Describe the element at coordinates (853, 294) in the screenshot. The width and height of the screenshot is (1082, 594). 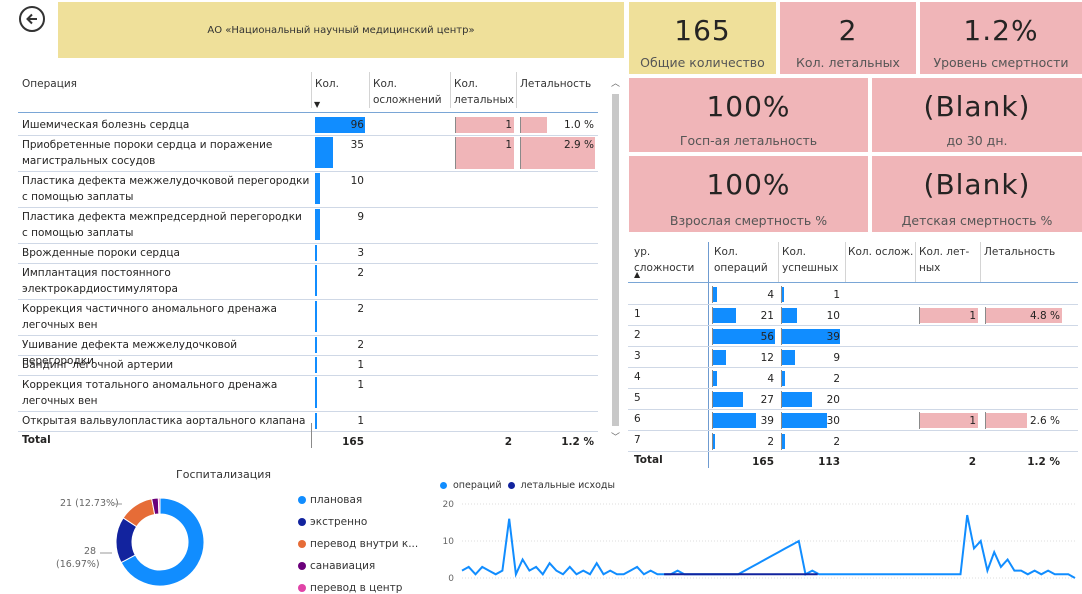
I see `table-row: 41` at that location.